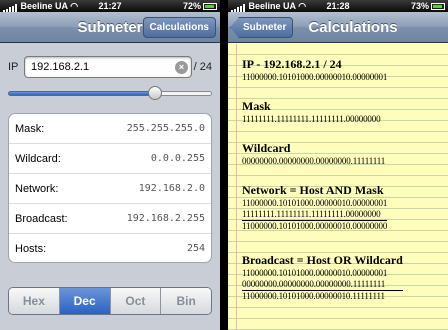 This screenshot has width=448, height=330. Describe the element at coordinates (31, 249) in the screenshot. I see `row-label: Hosts:` at that location.